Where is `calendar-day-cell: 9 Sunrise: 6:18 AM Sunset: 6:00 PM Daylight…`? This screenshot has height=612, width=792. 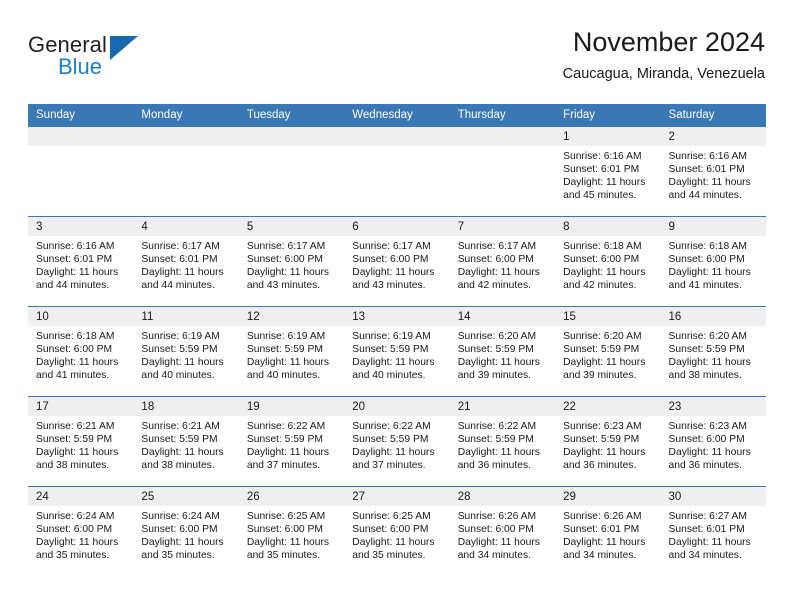 calendar-day-cell: 9 Sunrise: 6:18 AM Sunset: 6:00 PM Daylight… is located at coordinates (713, 261).